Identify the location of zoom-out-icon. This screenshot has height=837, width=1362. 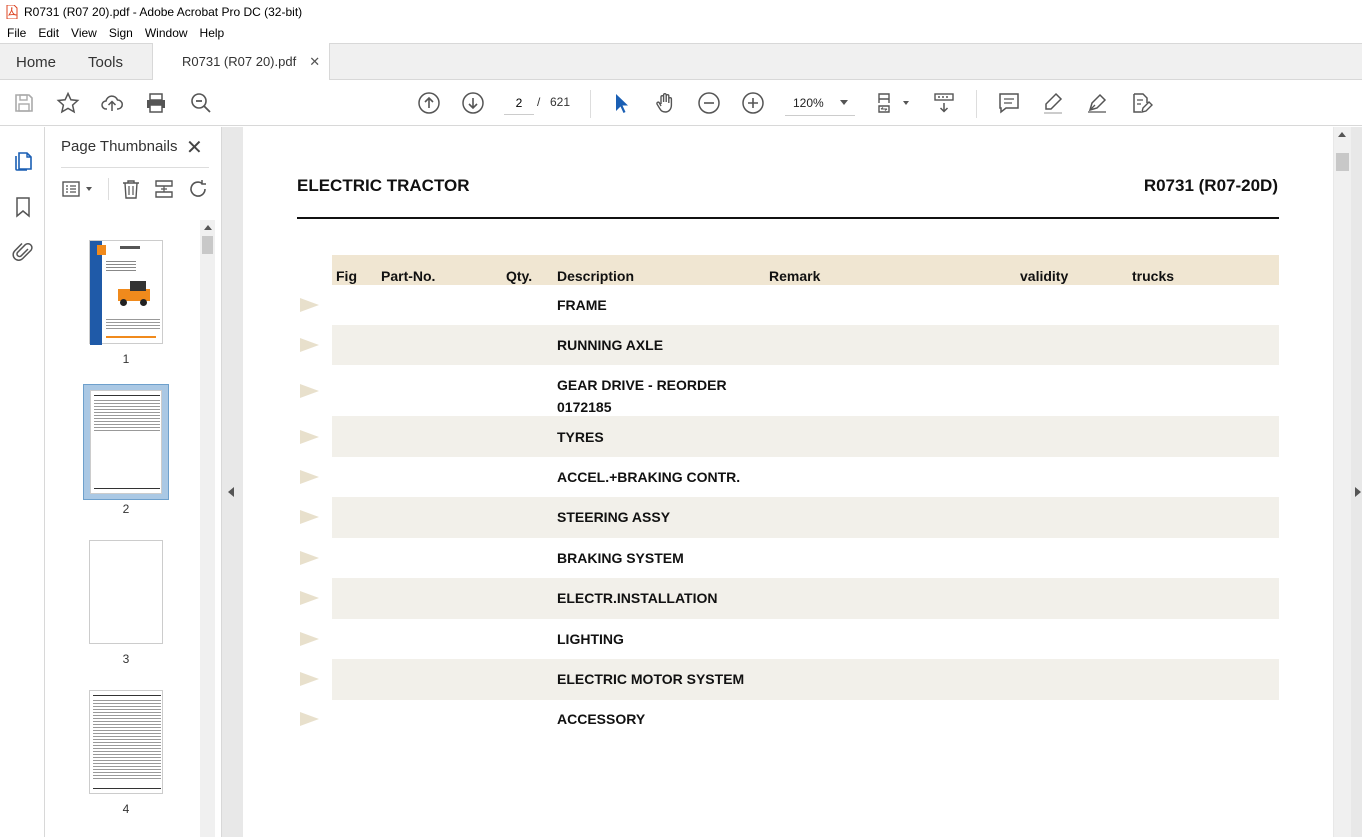
(709, 103).